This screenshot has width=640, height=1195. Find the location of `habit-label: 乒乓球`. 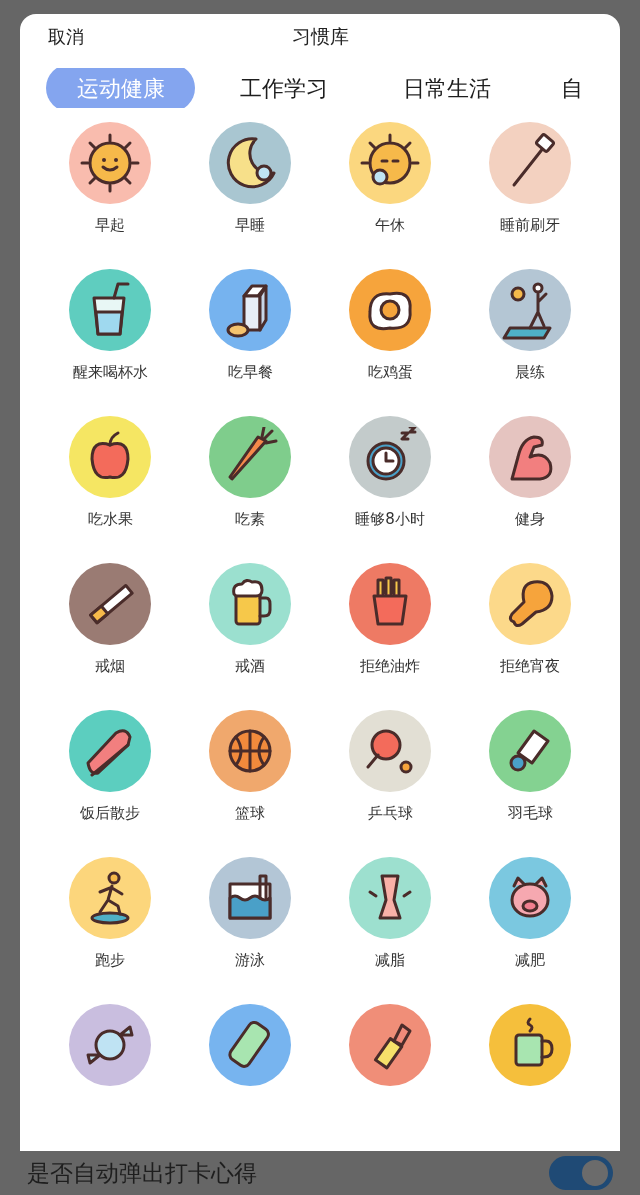

habit-label: 乒乓球 is located at coordinates (390, 813).